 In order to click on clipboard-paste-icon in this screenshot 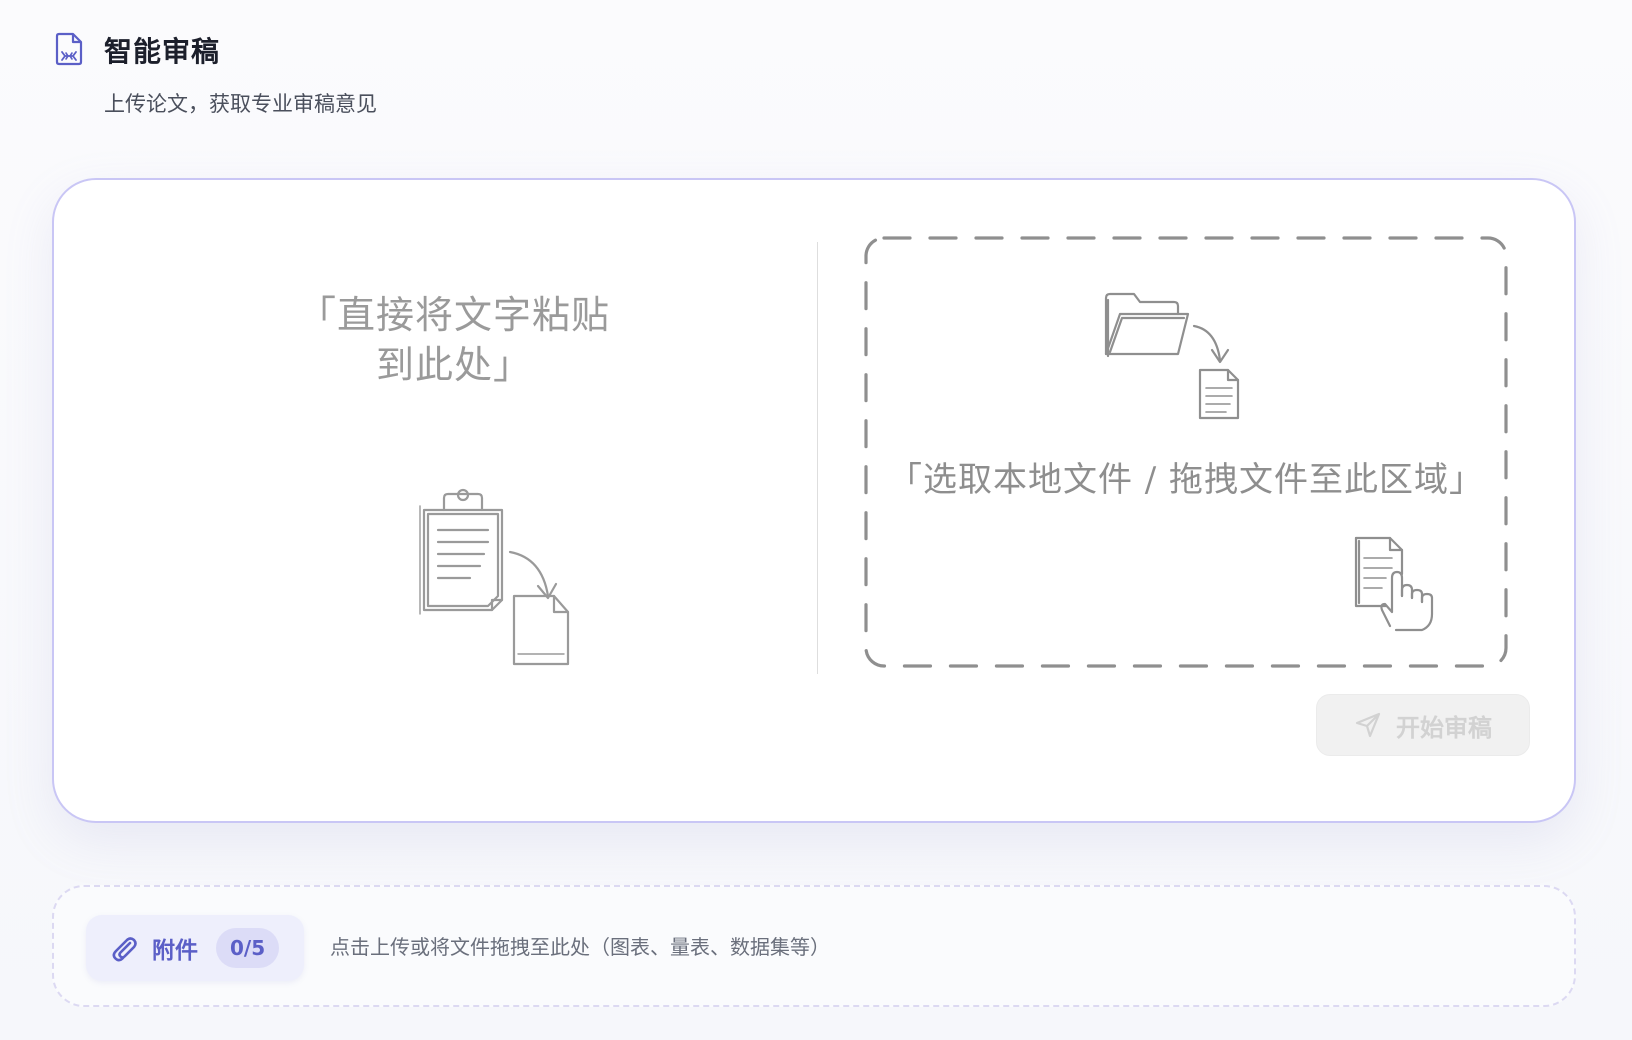, I will do `click(494, 577)`.